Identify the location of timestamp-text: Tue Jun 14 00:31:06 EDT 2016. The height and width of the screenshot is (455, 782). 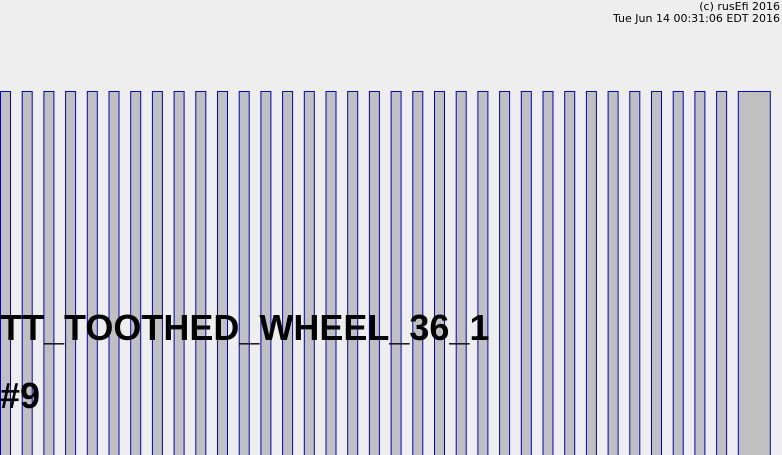
(696, 18).